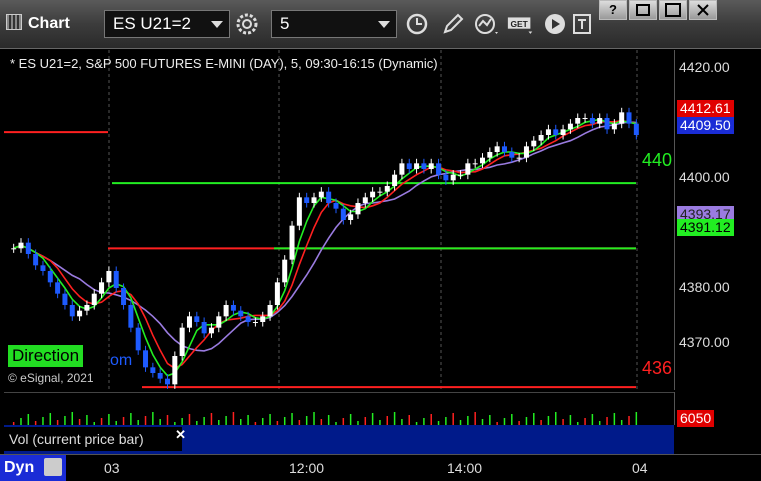  I want to click on draw-tools-button, so click(453, 24).